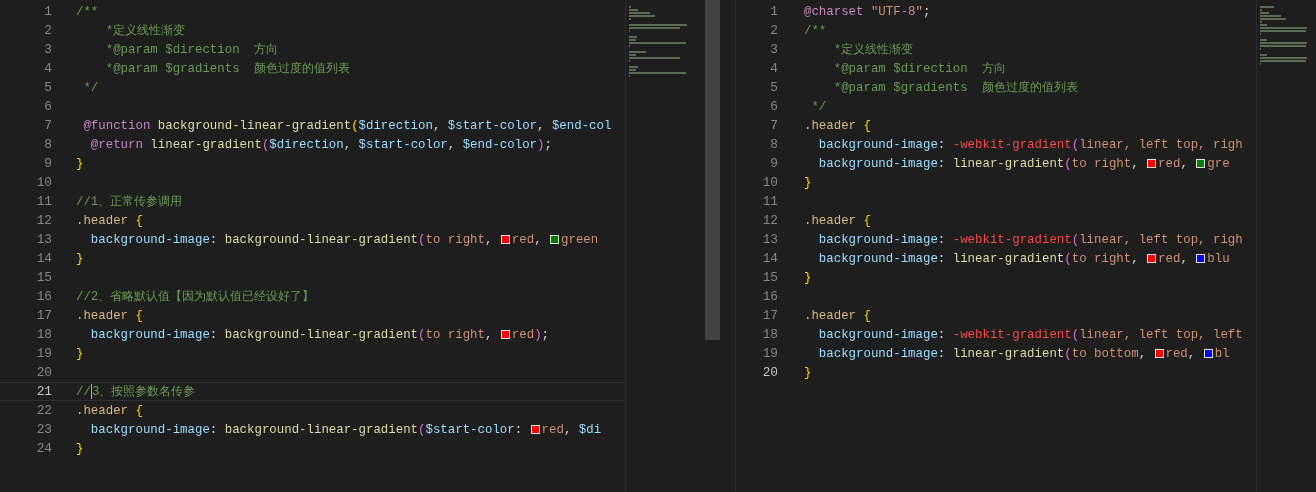  Describe the element at coordinates (320, 144) in the screenshot. I see `code-text: @return linear-gradient($direction, $start-color, $end-color);` at that location.